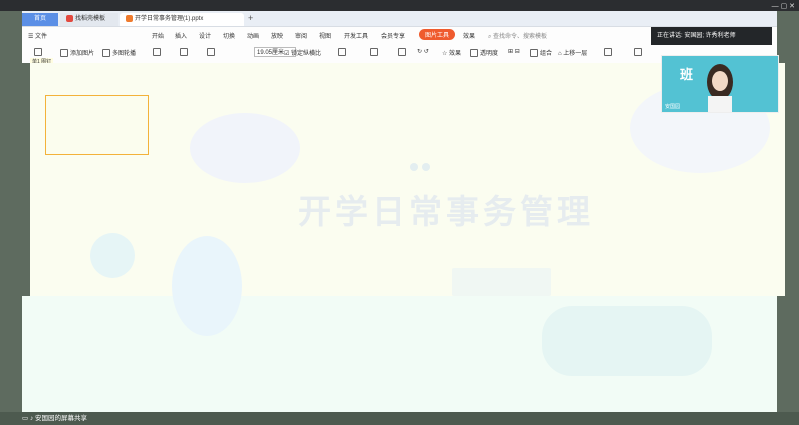  What do you see at coordinates (399, 5) in the screenshot?
I see `top-window-strip: — ▢ ✕` at bounding box center [399, 5].